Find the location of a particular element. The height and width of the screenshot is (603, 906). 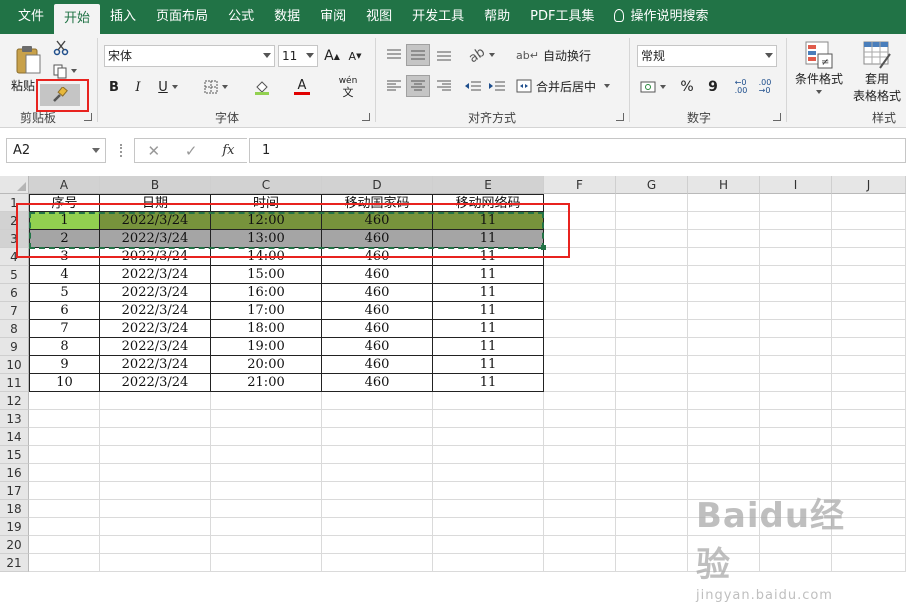

column-header-E: E is located at coordinates (488, 185).